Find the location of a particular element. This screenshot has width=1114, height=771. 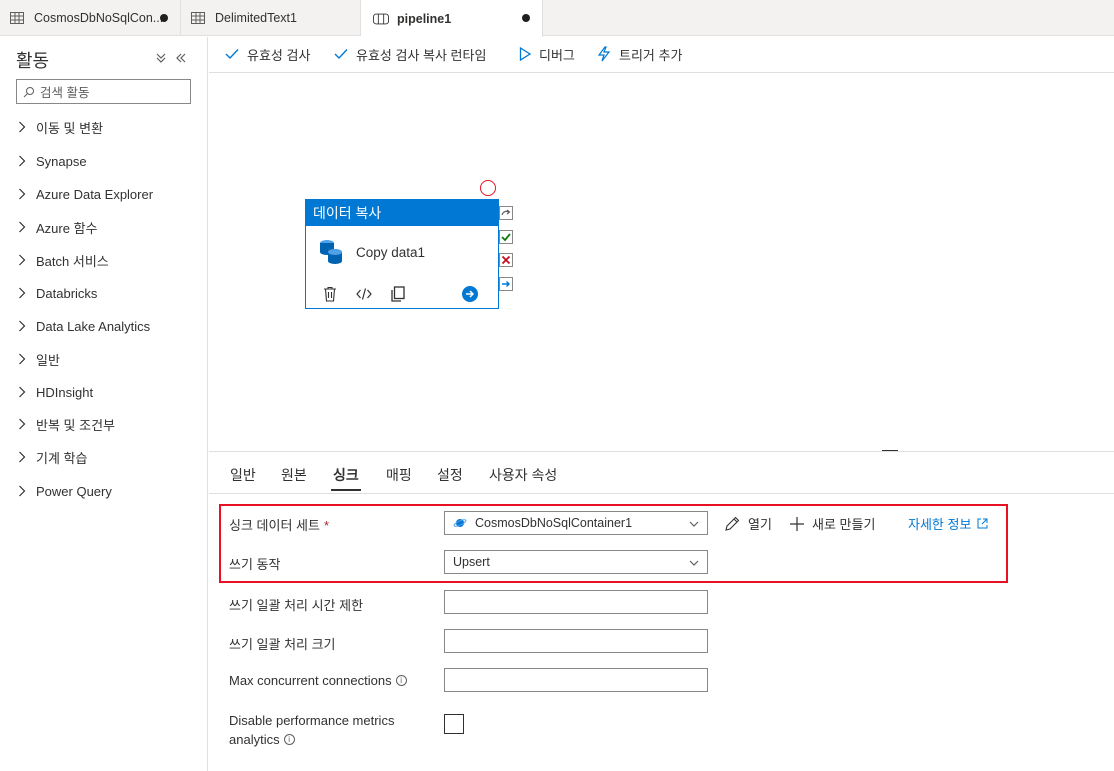

tab-delimitedtext1: DelimitedText1 is located at coordinates (271, 18).